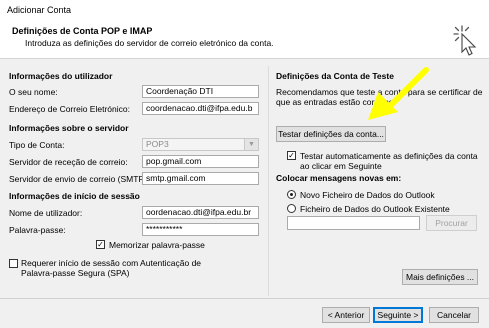 The width and height of the screenshot is (489, 328). I want to click on back-button: < Anterior, so click(346, 315).